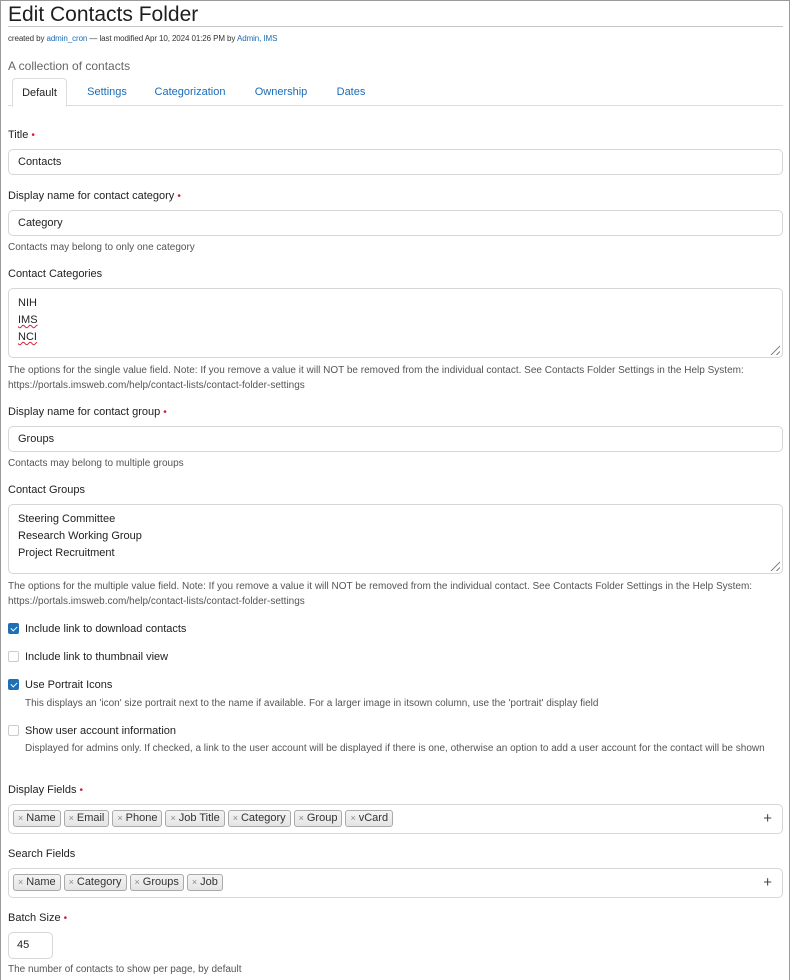 The width and height of the screenshot is (790, 980). Describe the element at coordinates (101, 247) in the screenshot. I see `category-name-help: Contacts may belong to only one category` at that location.